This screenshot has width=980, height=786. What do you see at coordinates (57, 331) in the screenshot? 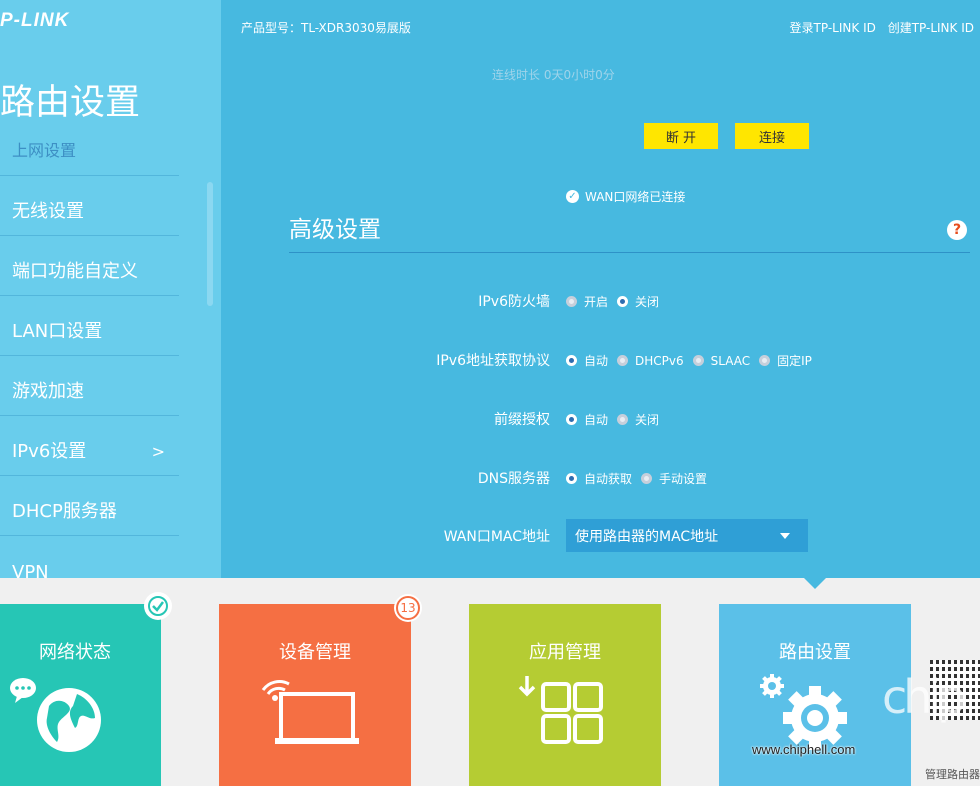
I see `sidebar-item-label: LAN口设置` at bounding box center [57, 331].